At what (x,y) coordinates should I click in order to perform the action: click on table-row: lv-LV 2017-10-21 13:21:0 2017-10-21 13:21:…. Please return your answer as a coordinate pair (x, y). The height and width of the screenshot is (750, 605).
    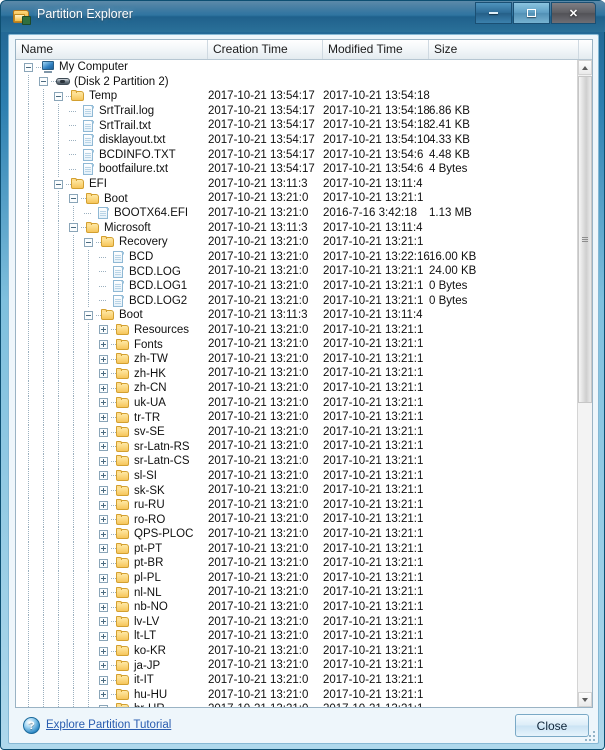
    Looking at the image, I should click on (297, 622).